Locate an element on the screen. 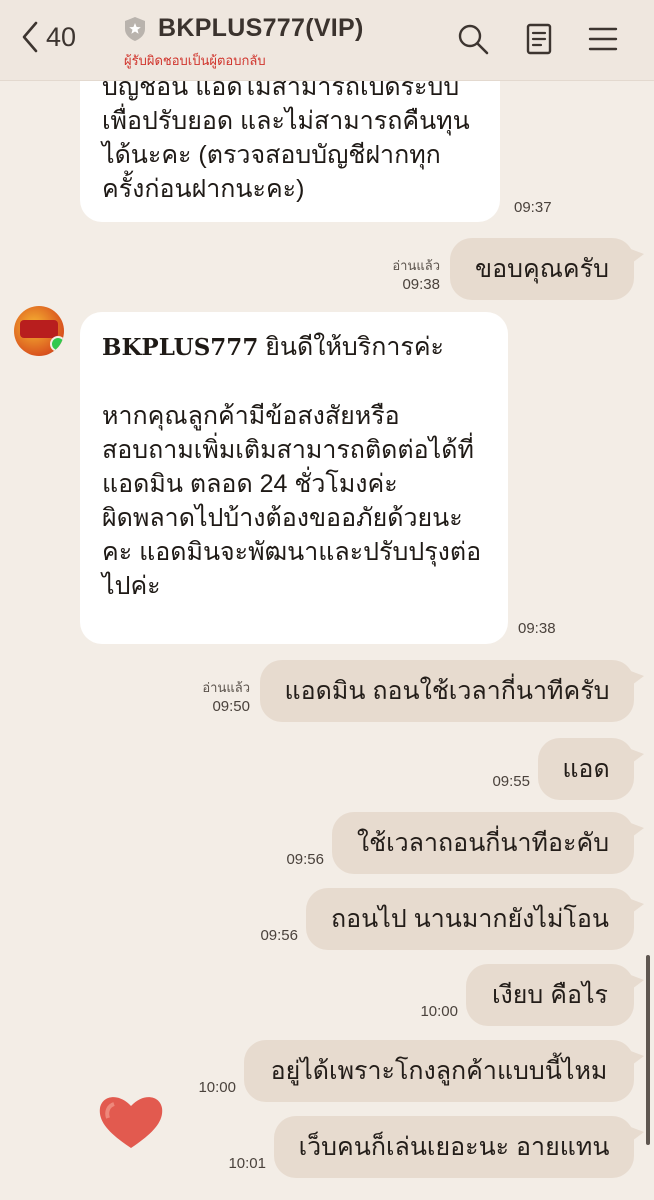  chevron-left-icon is located at coordinates (30, 37).